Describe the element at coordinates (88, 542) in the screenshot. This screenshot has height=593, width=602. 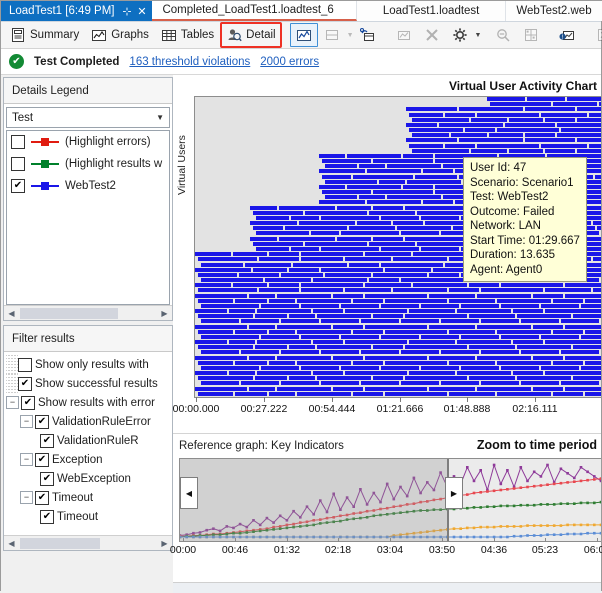
I see `filter-horizontal-scrollbar: ◀ ▶` at that location.